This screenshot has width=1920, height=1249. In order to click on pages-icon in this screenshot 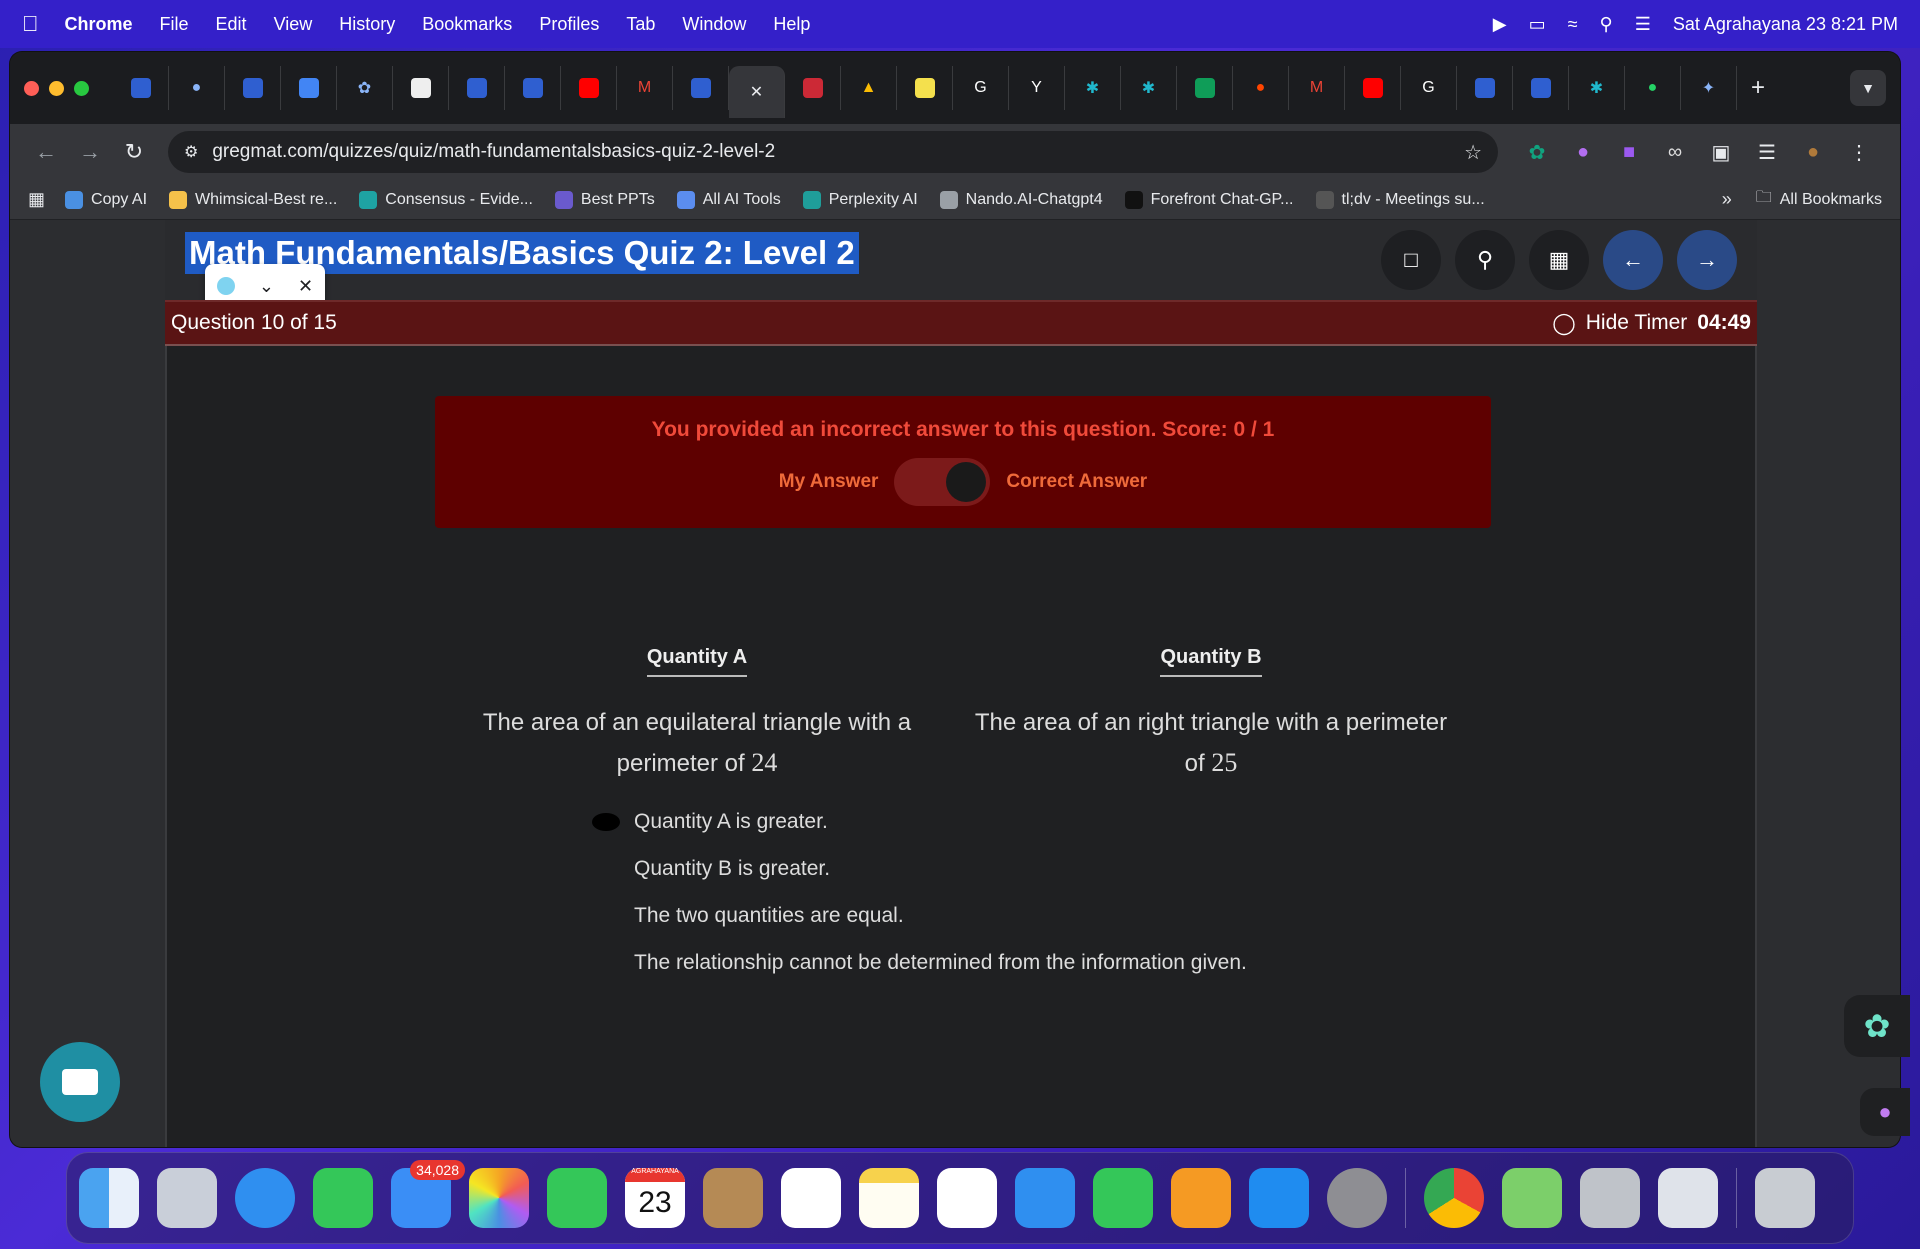, I will do `click(1201, 1198)`.